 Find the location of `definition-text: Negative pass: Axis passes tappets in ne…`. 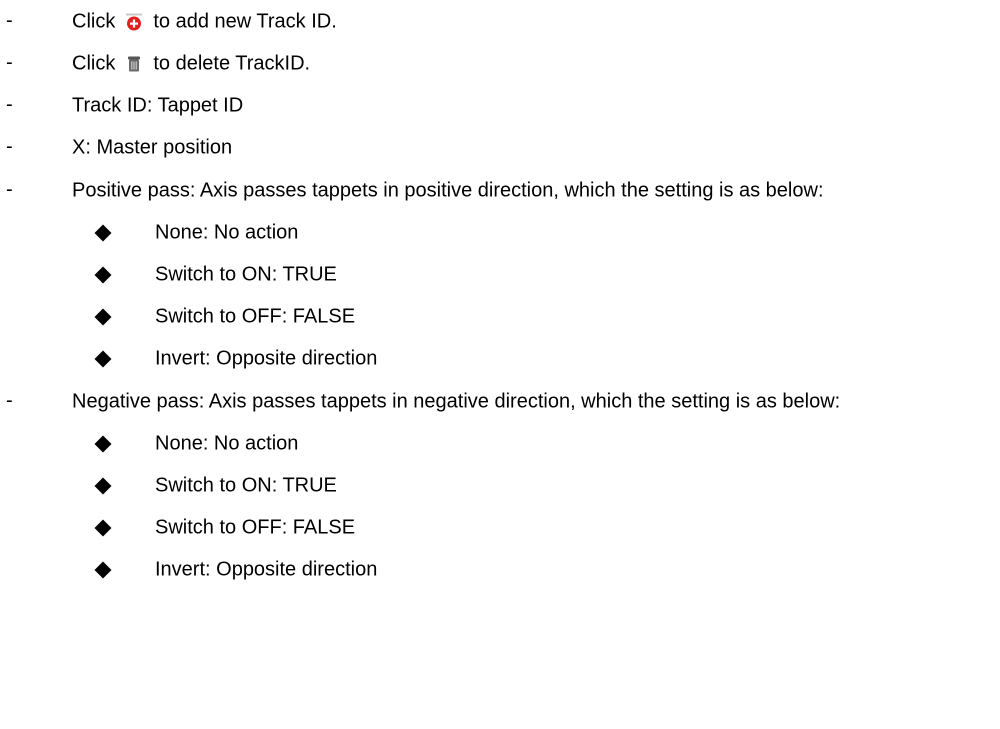

definition-text: Negative pass: Axis passes tappets in ne… is located at coordinates (456, 401).